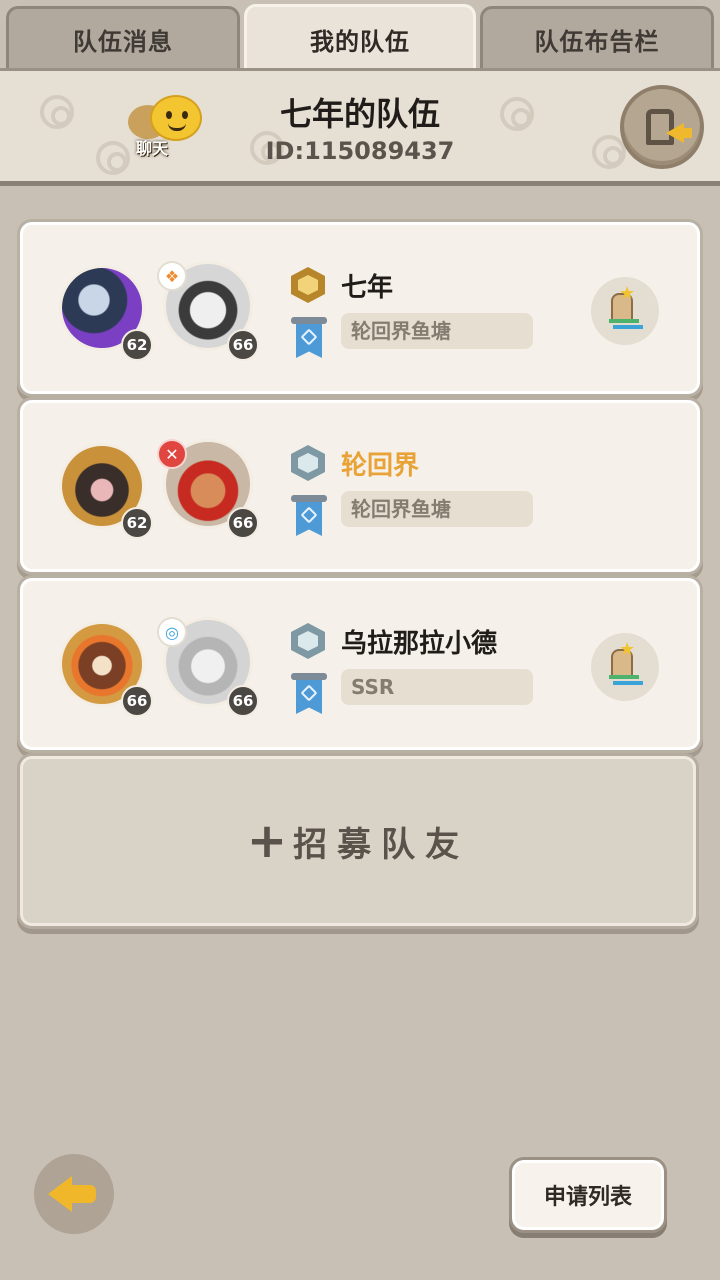  What do you see at coordinates (123, 38) in the screenshot?
I see `tab-team-messages: 队伍消息` at bounding box center [123, 38].